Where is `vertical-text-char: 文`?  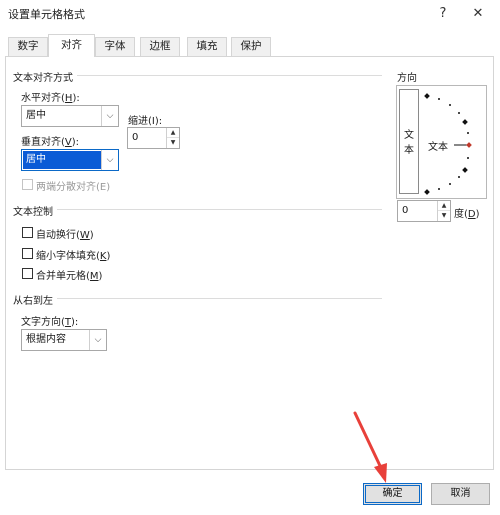
vertical-text-char: 文 is located at coordinates (409, 135).